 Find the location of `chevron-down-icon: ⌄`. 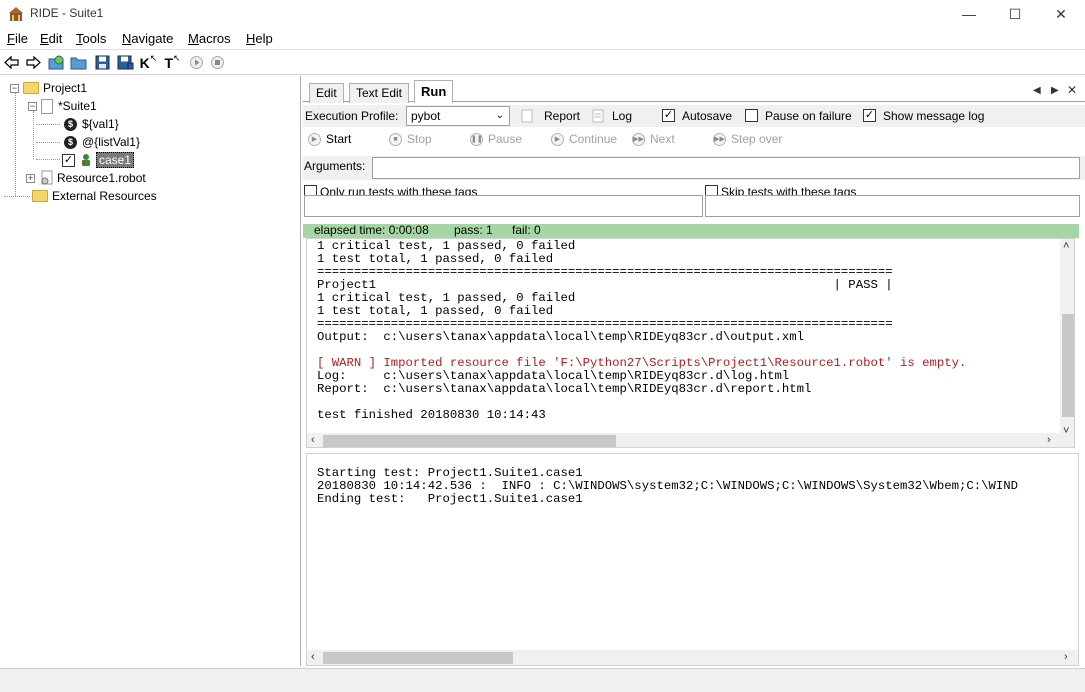

chevron-down-icon: ⌄ is located at coordinates (499, 115).